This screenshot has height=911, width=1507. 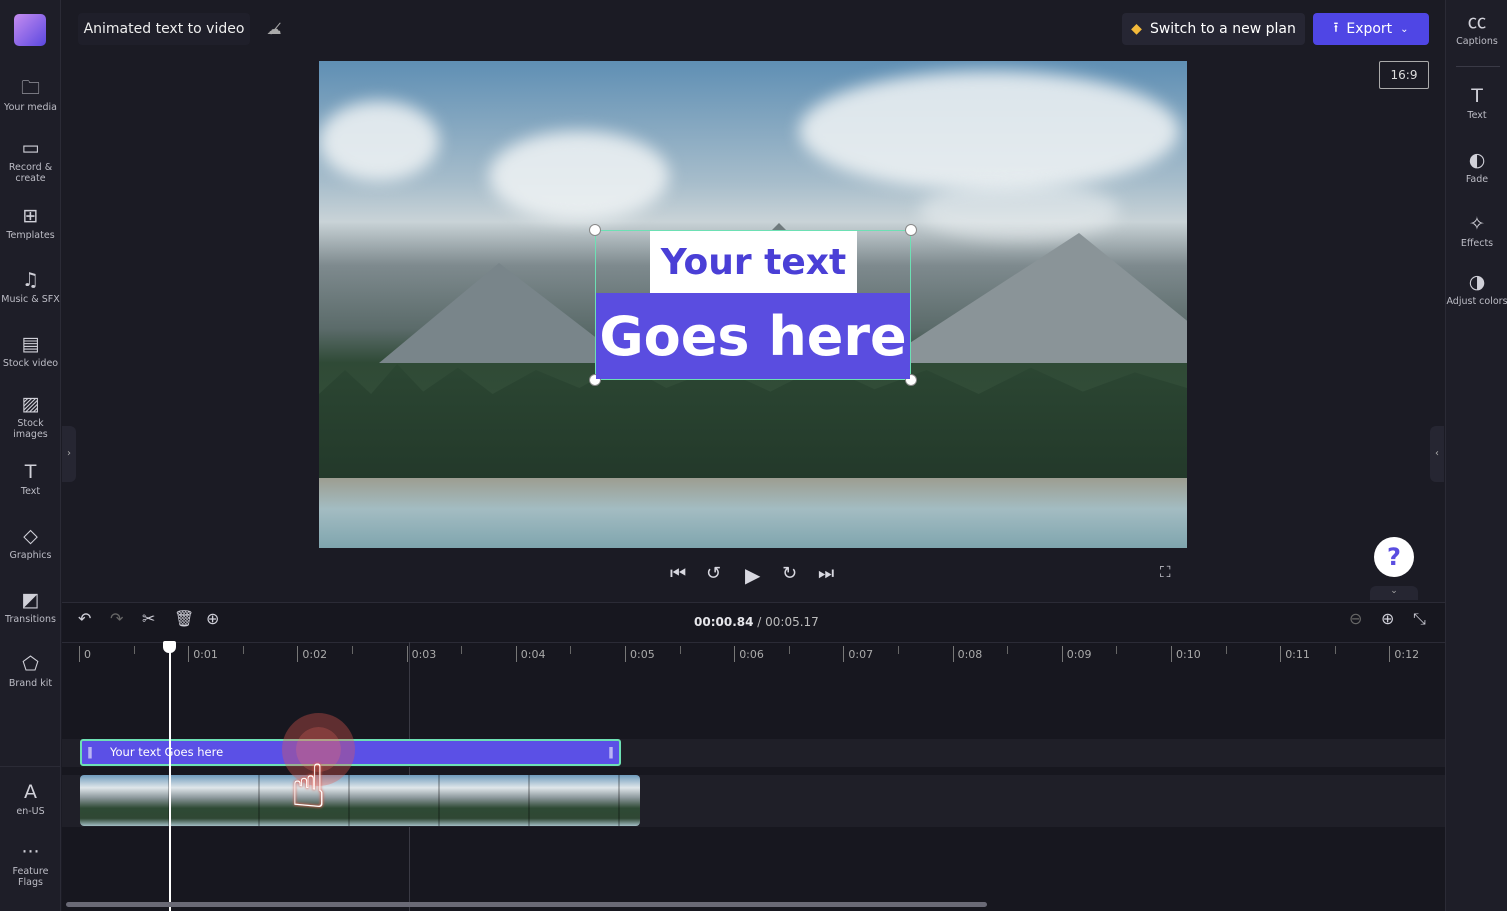 What do you see at coordinates (30, 536) in the screenshot?
I see `shapes-icon: ◇` at bounding box center [30, 536].